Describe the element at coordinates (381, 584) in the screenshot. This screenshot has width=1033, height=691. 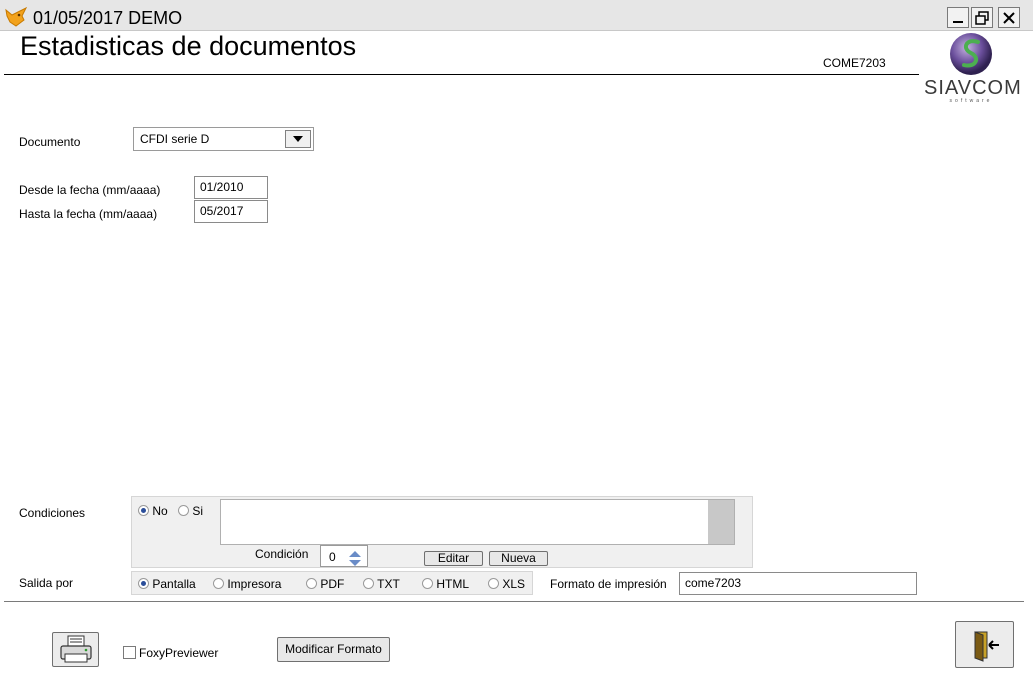
I see `salida-radio-txt: TXT` at that location.